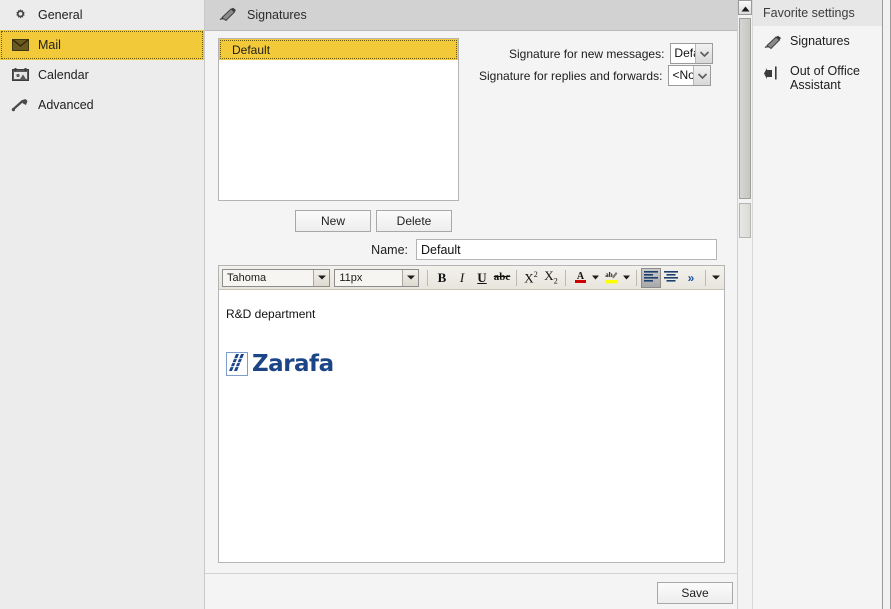 The height and width of the screenshot is (609, 891). Describe the element at coordinates (817, 13) in the screenshot. I see `favorite-settings-title: Favorite settings` at that location.